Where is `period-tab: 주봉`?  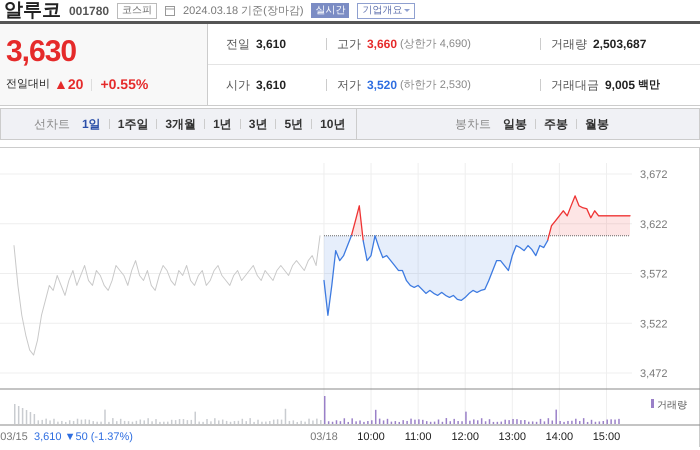 period-tab: 주봉 is located at coordinates (556, 124).